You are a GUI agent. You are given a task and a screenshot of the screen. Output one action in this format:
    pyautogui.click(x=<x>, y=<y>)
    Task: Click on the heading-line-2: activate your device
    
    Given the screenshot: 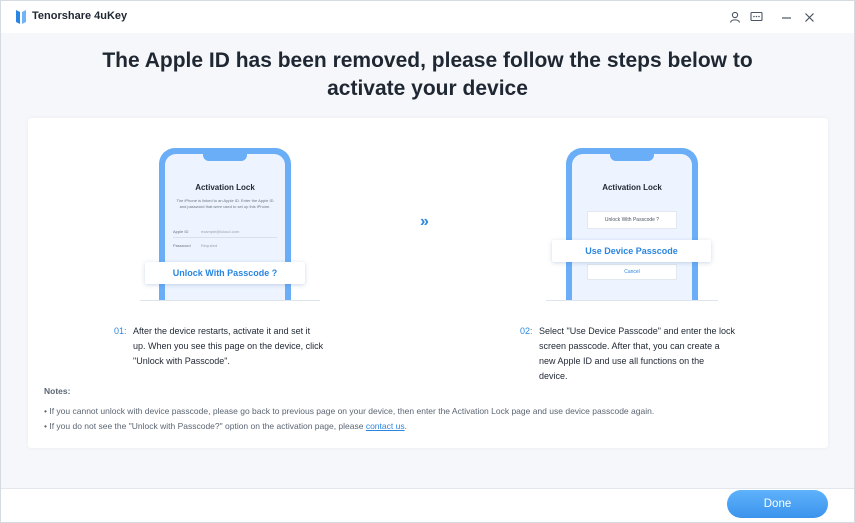 What is the action you would take?
    pyautogui.click(x=427, y=88)
    